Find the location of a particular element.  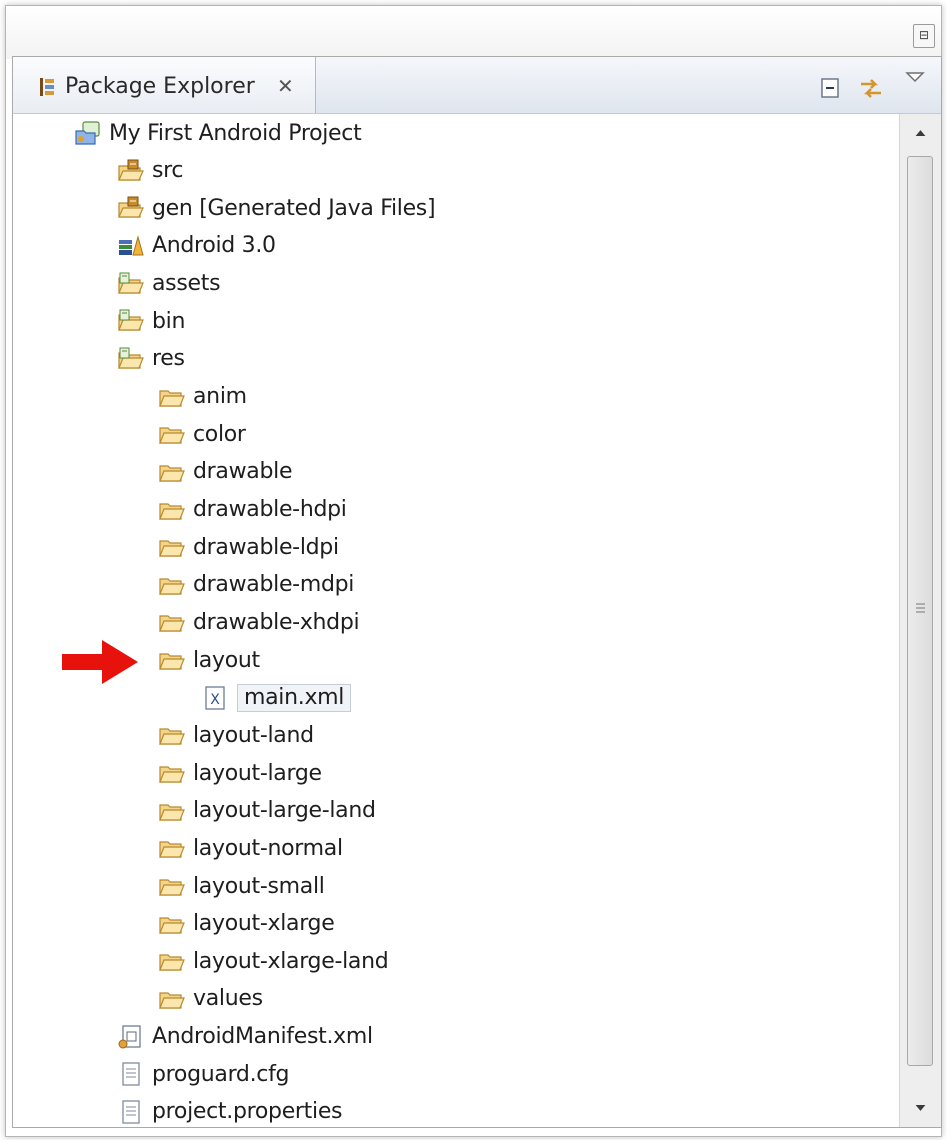

tree-item-label: layout-large is located at coordinates (257, 773).